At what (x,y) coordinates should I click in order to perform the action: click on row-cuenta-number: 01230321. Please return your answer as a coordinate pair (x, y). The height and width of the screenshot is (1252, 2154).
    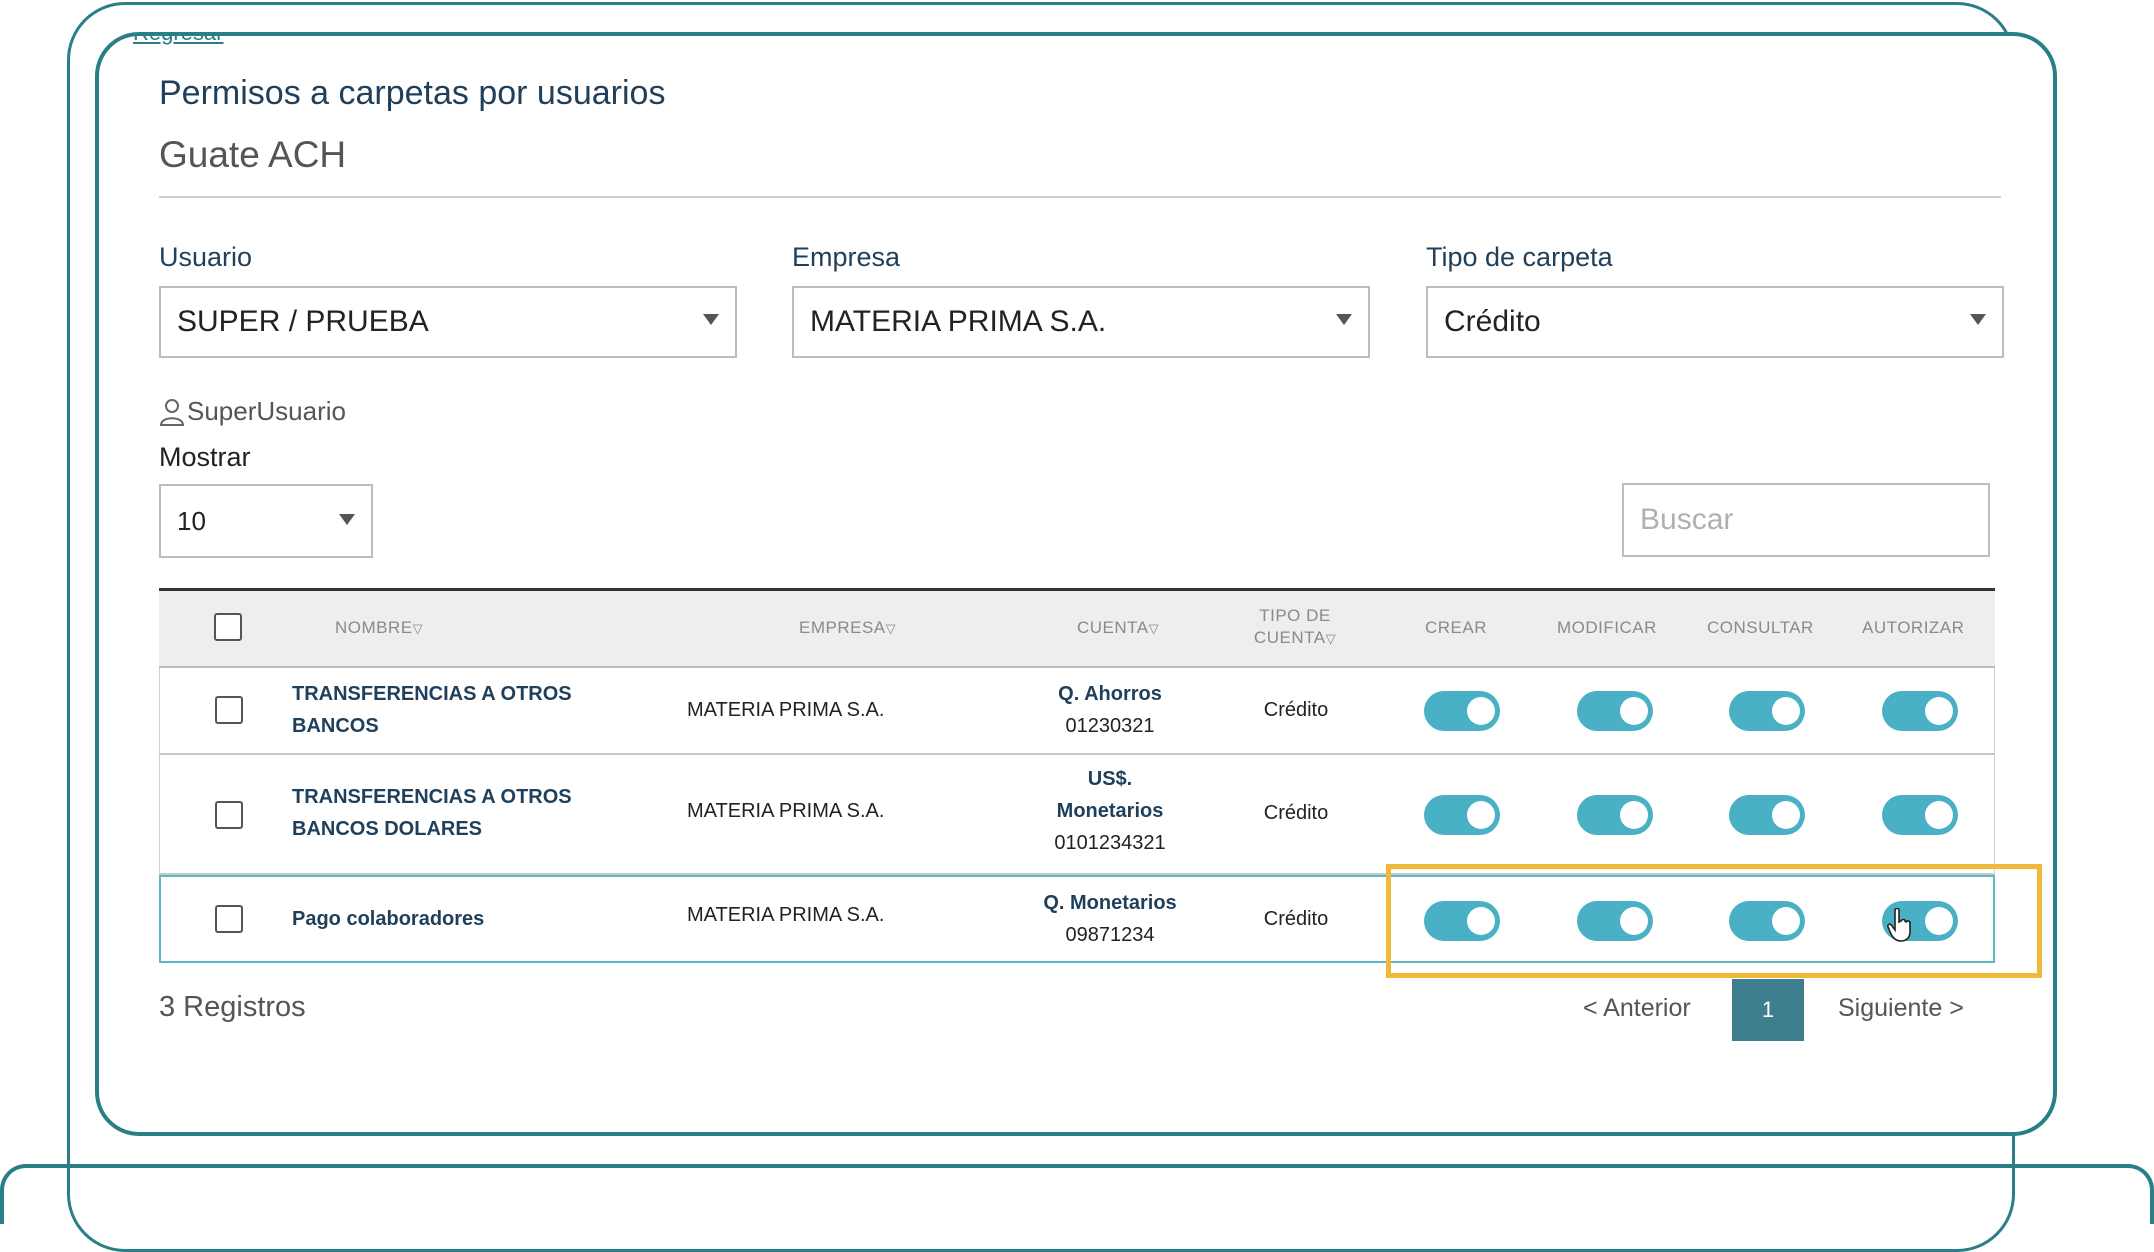
    Looking at the image, I should click on (1110, 726).